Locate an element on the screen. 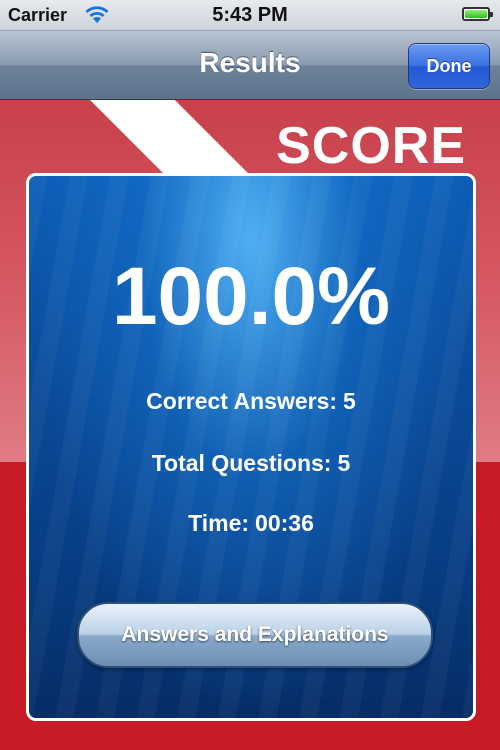 Image resolution: width=500 pixels, height=750 pixels. answers-explanations-button: Answers and Explanations is located at coordinates (255, 635).